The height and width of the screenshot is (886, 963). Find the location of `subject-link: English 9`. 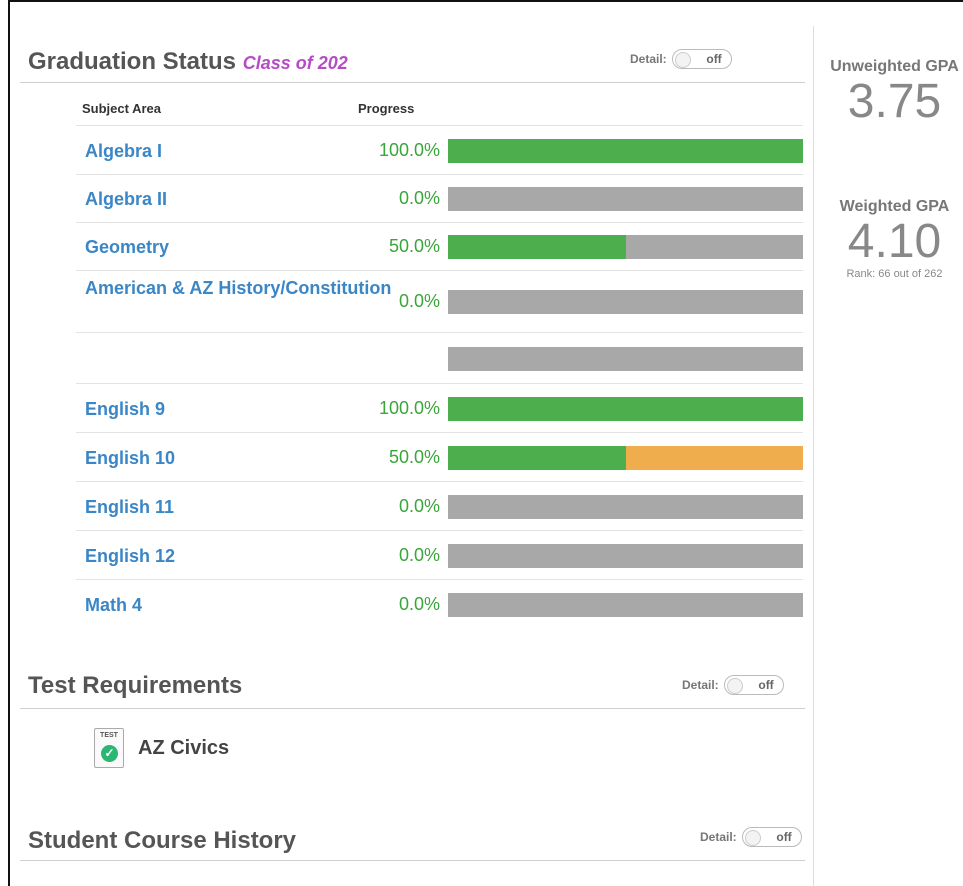

subject-link: English 9 is located at coordinates (125, 409).